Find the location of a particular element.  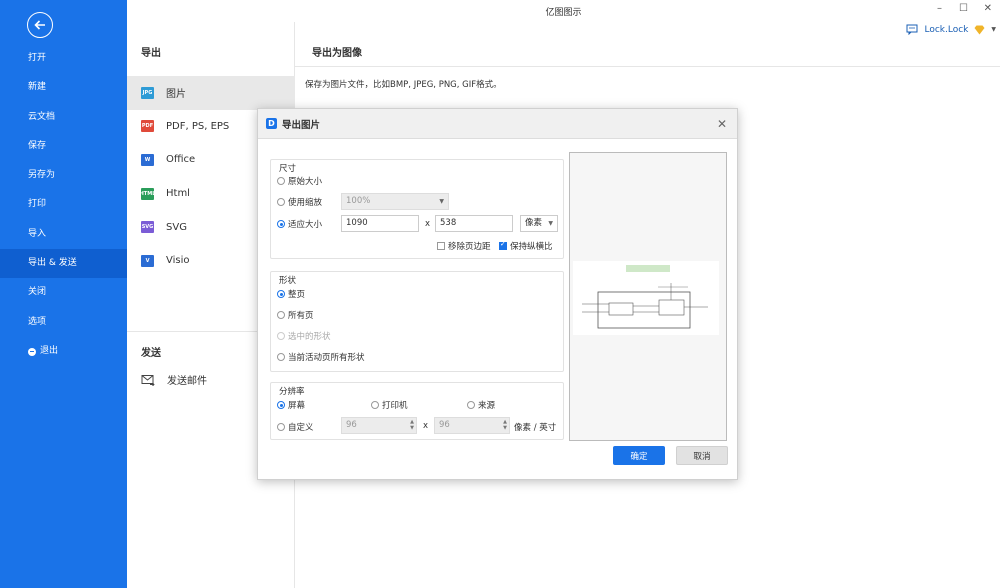

sidebar-item-exit: 退出 is located at coordinates (63, 351).